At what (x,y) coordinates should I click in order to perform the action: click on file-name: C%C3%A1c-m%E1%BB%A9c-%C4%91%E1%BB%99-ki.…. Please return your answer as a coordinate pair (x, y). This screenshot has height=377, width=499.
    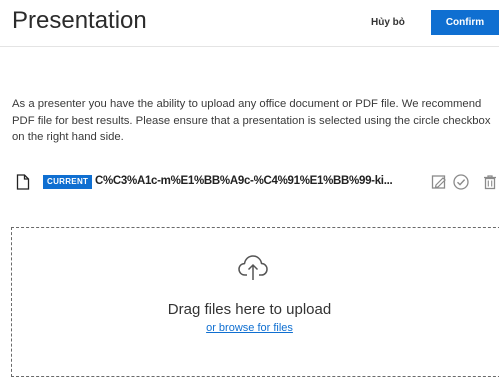
    Looking at the image, I should click on (244, 181).